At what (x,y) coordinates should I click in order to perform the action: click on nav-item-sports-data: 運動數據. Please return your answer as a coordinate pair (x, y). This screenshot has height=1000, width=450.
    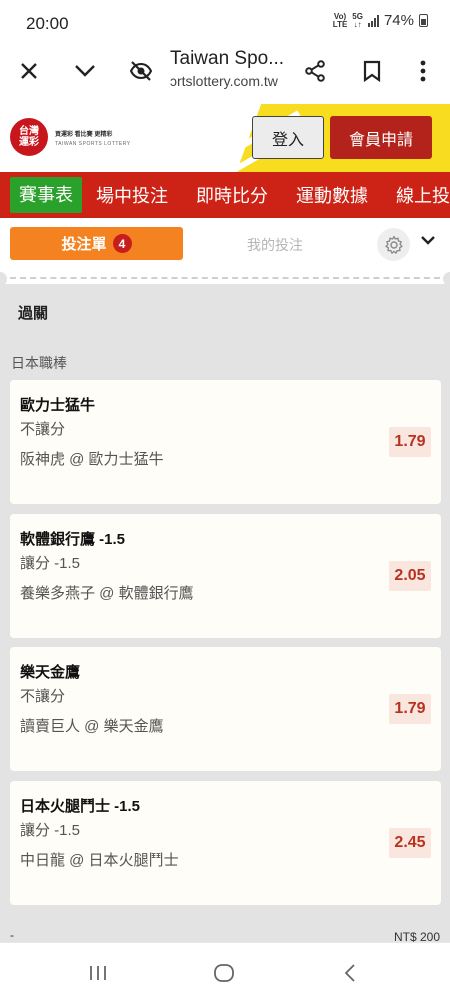
    Looking at the image, I should click on (332, 195).